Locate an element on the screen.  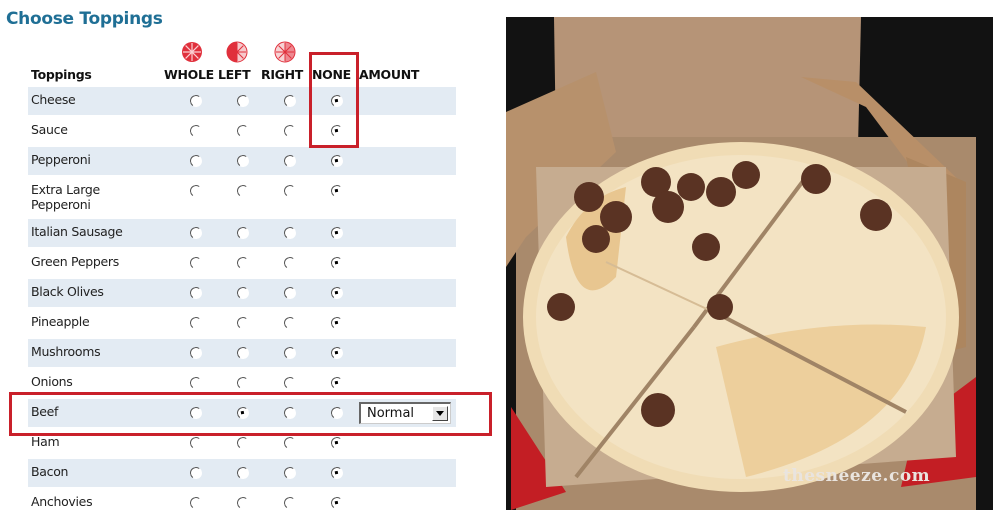
topping-row: Mushrooms is located at coordinates (242, 353).